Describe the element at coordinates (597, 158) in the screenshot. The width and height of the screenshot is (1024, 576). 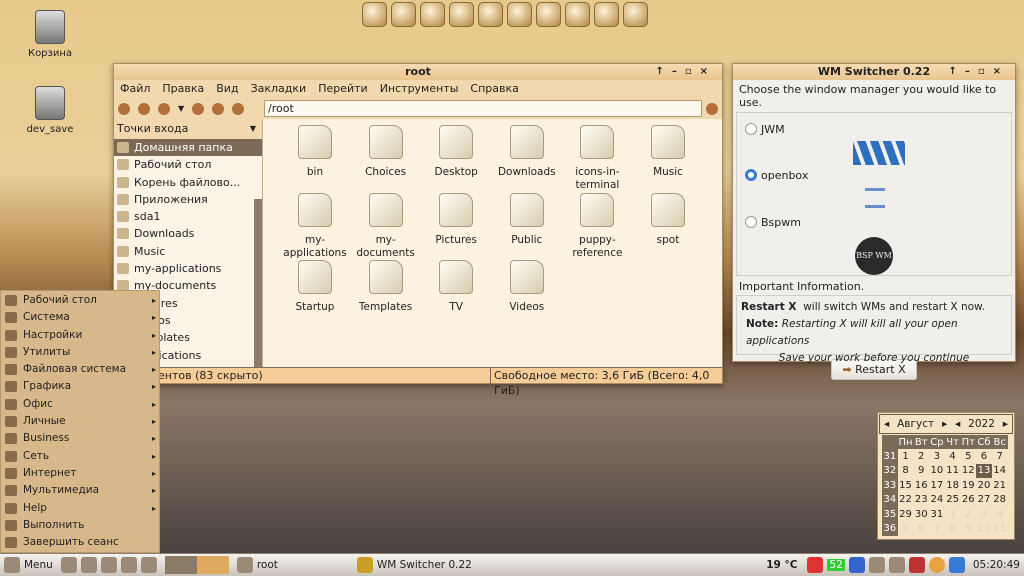
I see `file-item: icons-in-terminal` at that location.